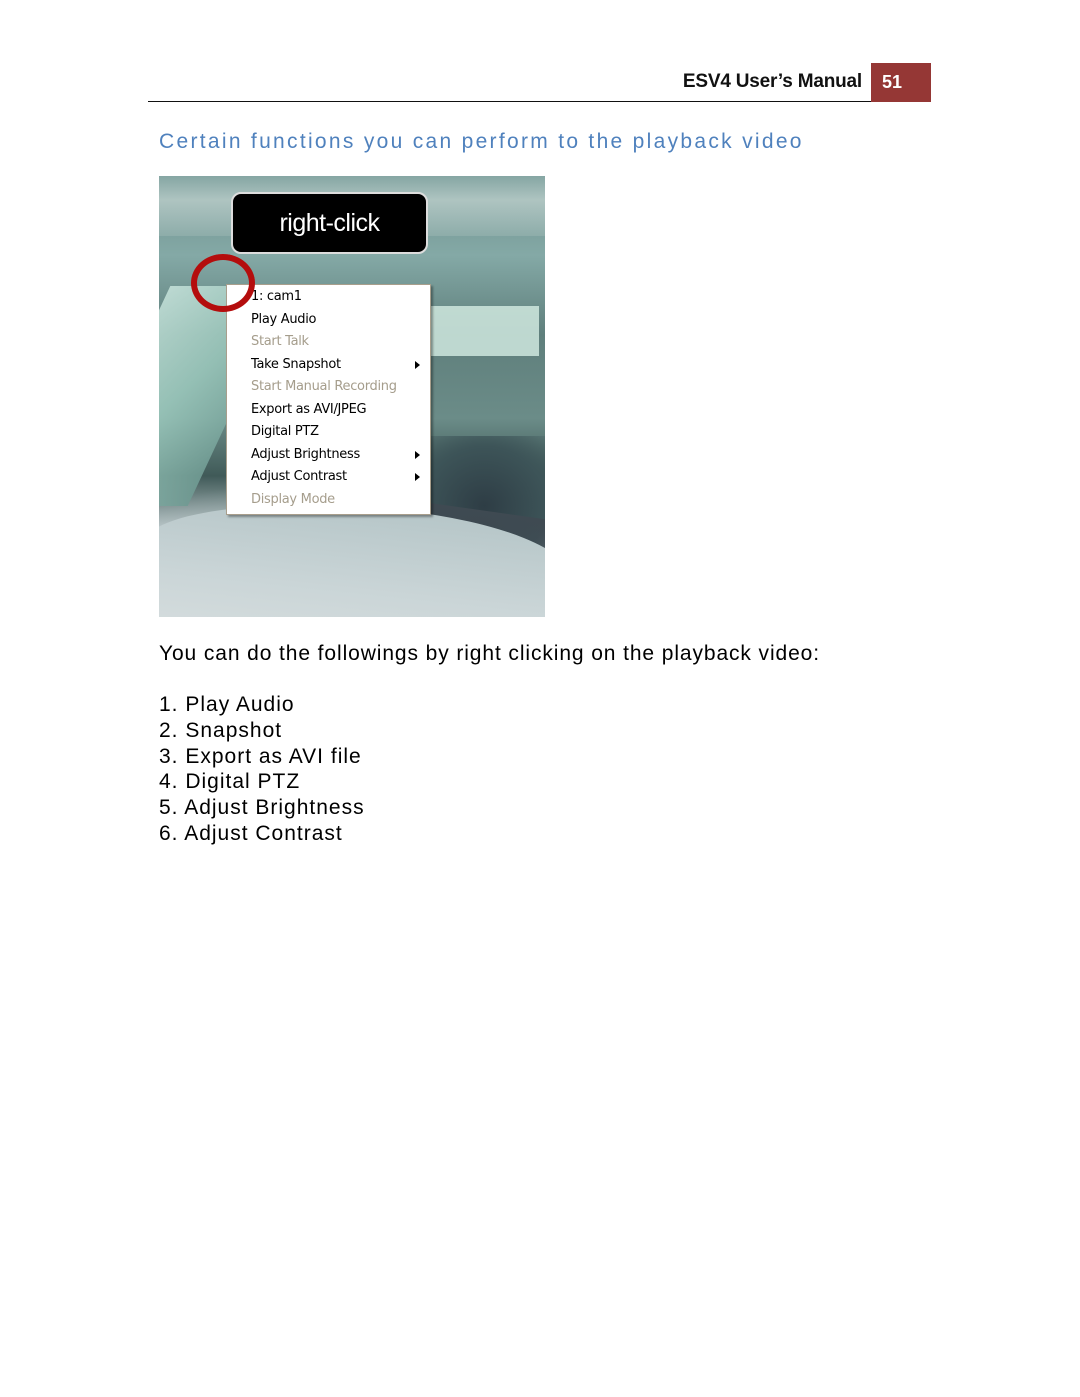 The height and width of the screenshot is (1397, 1080). I want to click on menu-item-start-manual-recording: Start Manual Recording, so click(328, 387).